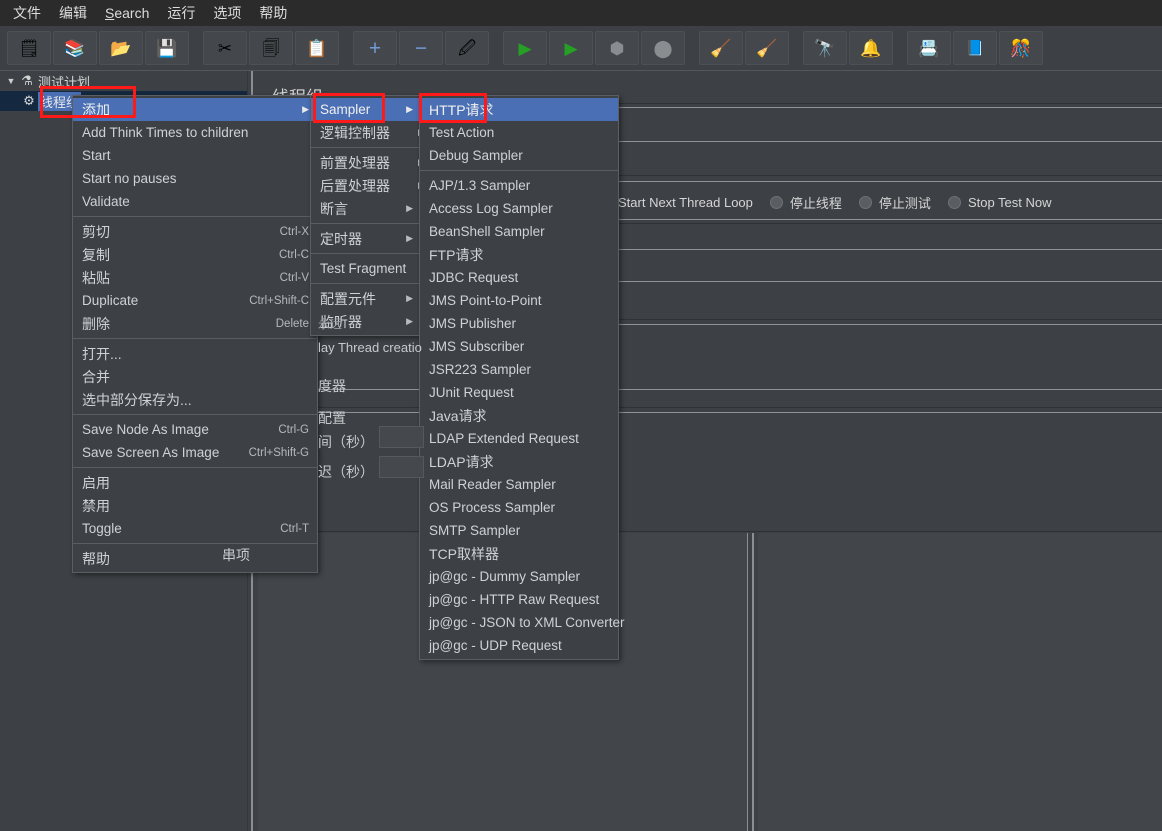 This screenshot has width=1162, height=831. What do you see at coordinates (317, 48) in the screenshot?
I see `paste-button: 📋` at bounding box center [317, 48].